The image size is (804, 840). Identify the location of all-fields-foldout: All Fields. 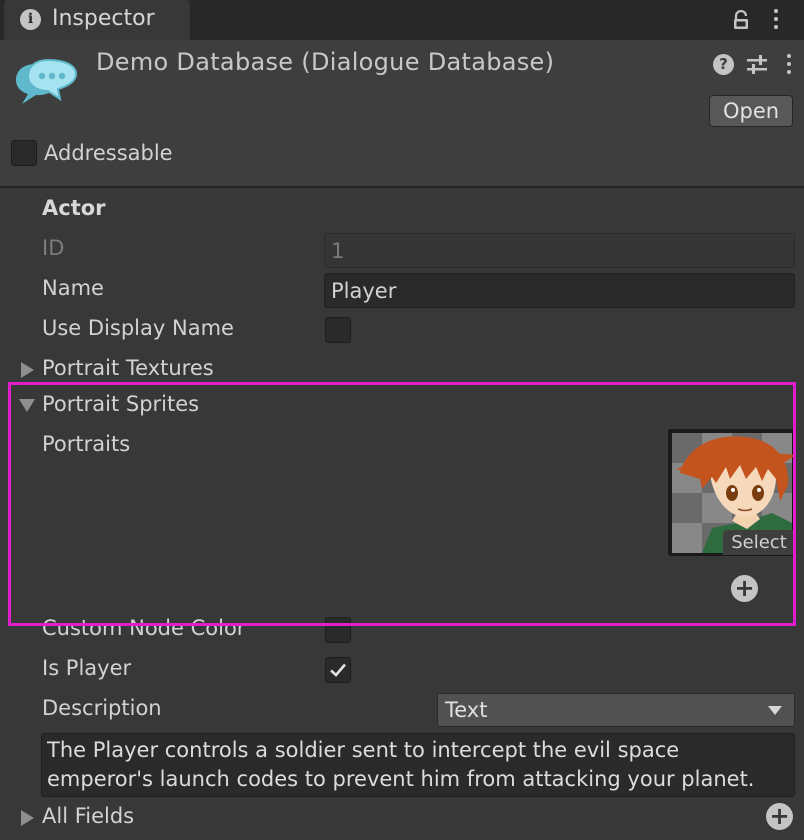
(88, 816).